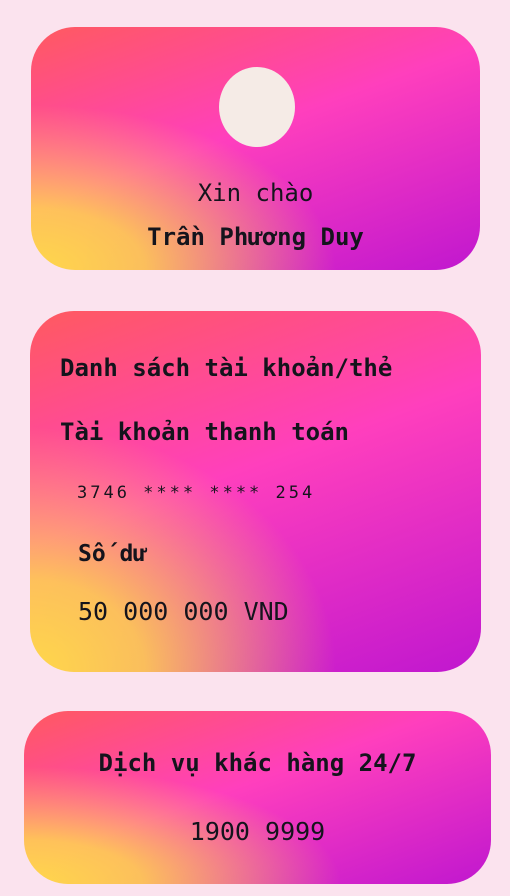  What do you see at coordinates (113, 554) in the screenshot?
I see `balance-label: Số dư` at bounding box center [113, 554].